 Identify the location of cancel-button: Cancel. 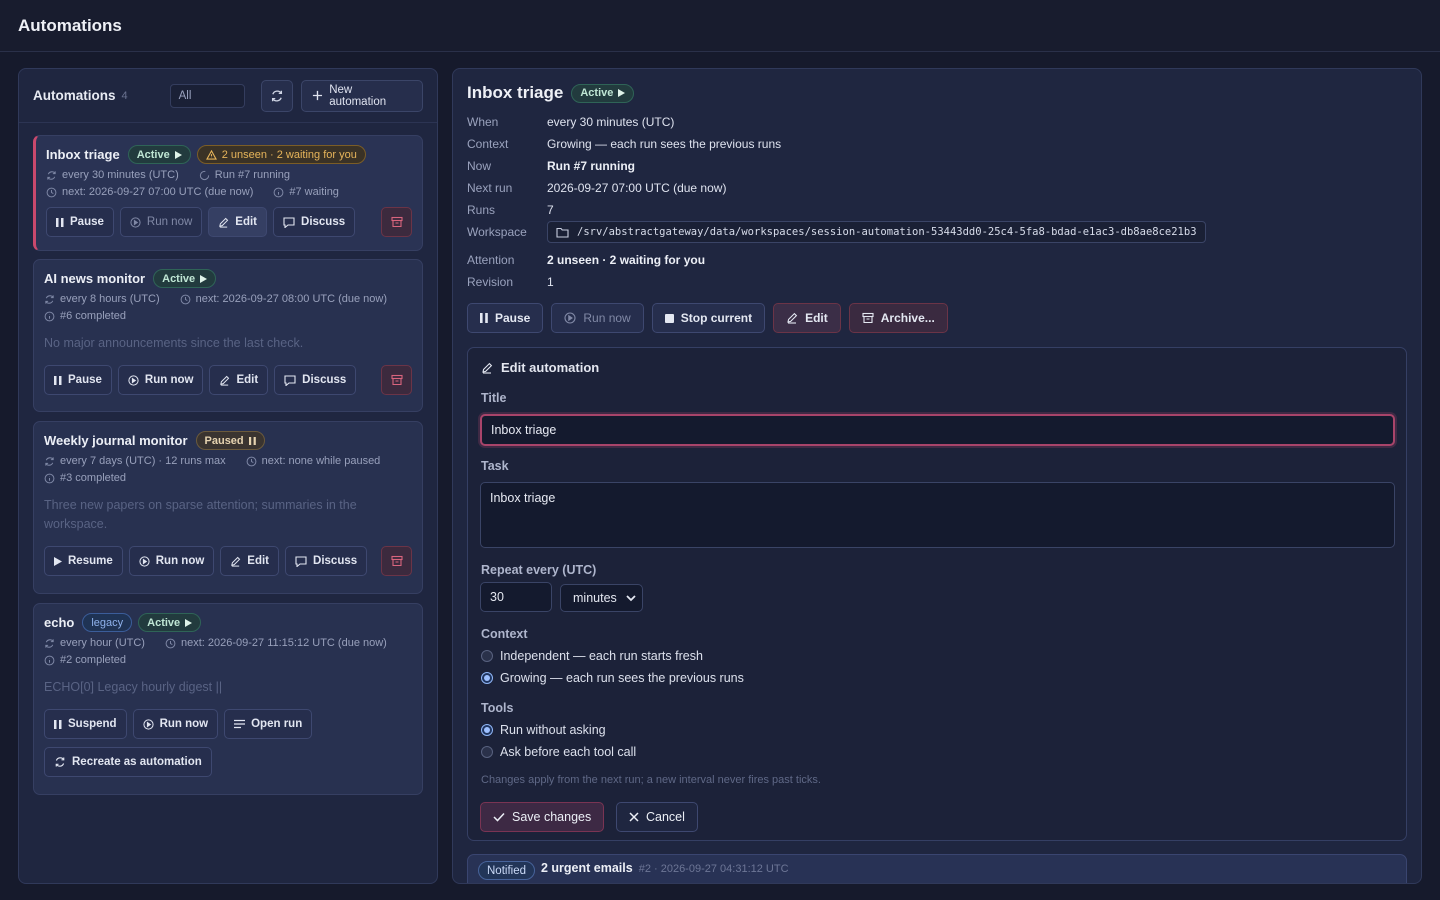
(657, 817).